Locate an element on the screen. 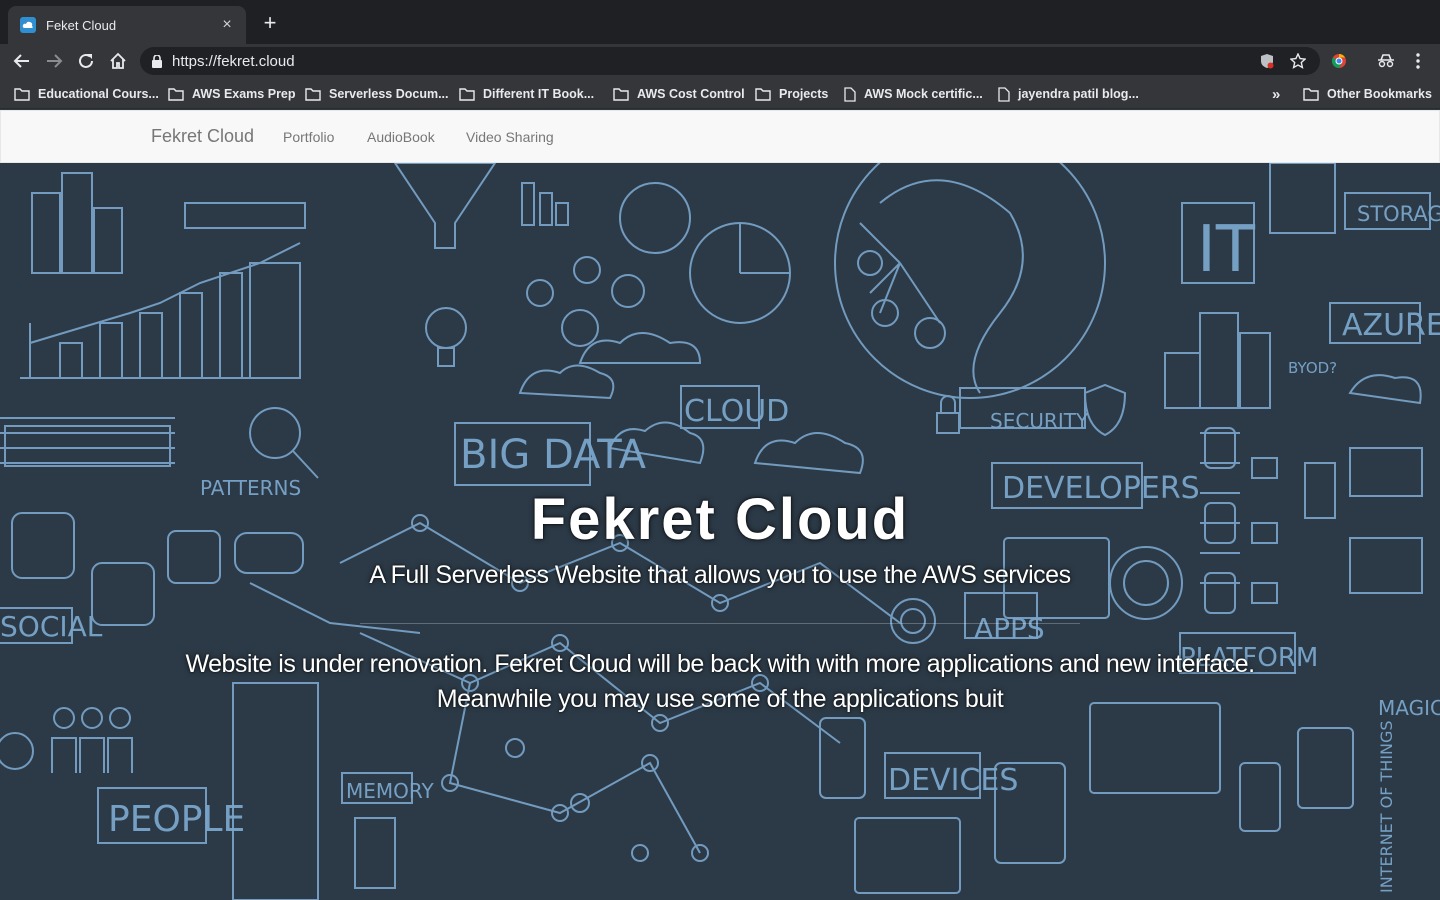 This screenshot has height=900, width=1440. incognito-button is located at coordinates (1386, 61).